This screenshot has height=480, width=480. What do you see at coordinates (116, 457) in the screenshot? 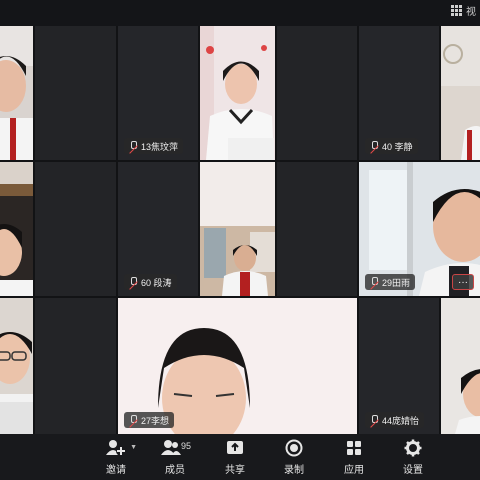
I see `invite-button: ▼ 邀请` at bounding box center [116, 457].